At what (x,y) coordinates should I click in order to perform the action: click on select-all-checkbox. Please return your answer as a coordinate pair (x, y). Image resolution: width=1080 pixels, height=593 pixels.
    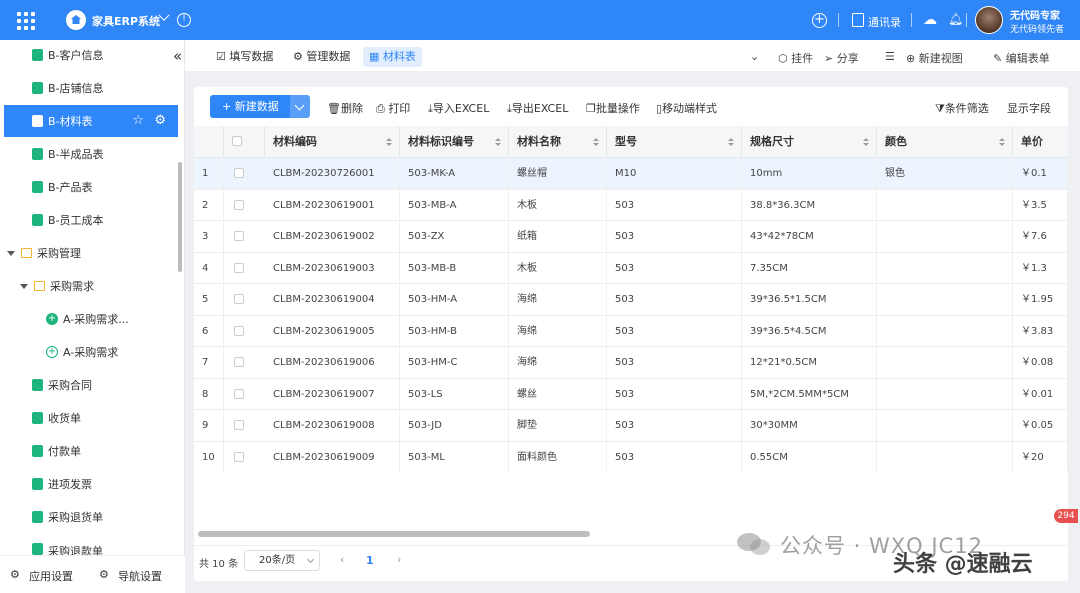
    Looking at the image, I should click on (237, 141).